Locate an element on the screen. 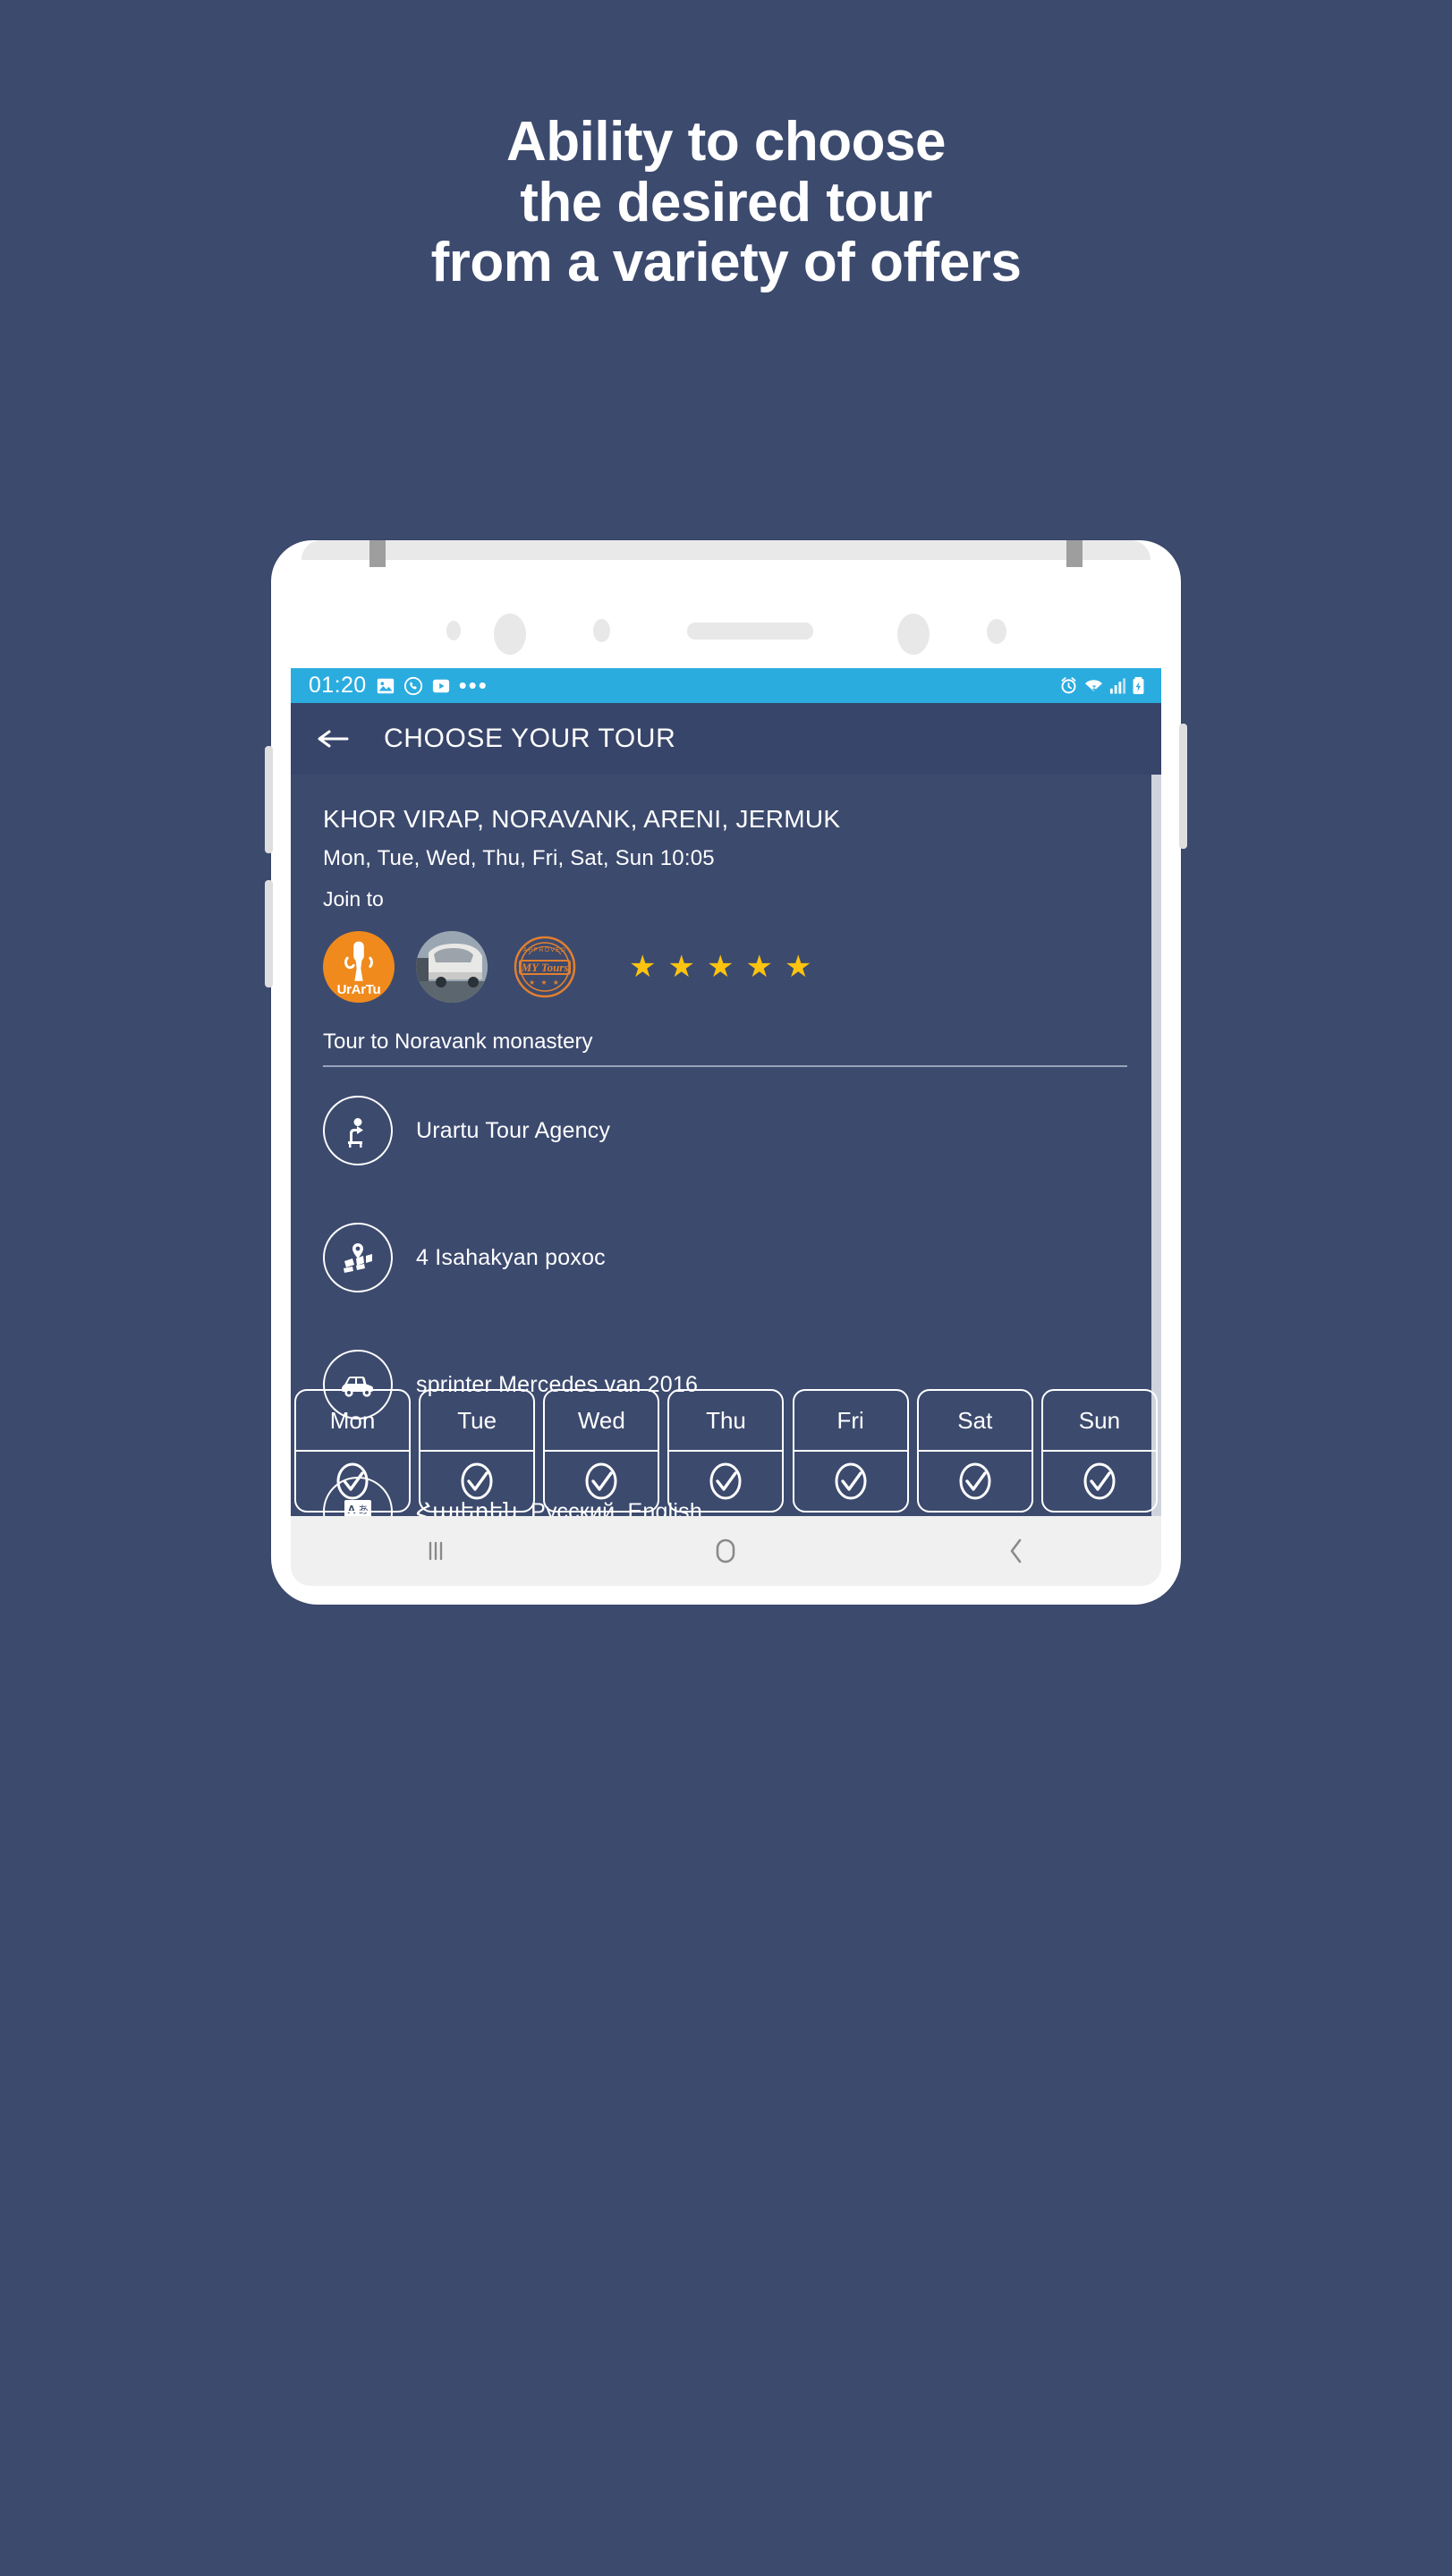 Image resolution: width=1452 pixels, height=2576 pixels. tour-subtitle: Tour to Noravank monastery is located at coordinates (725, 1035).